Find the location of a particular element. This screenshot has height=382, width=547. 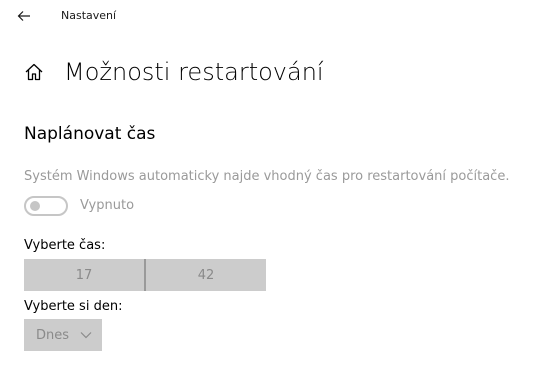

hour-field: 17 is located at coordinates (84, 275).